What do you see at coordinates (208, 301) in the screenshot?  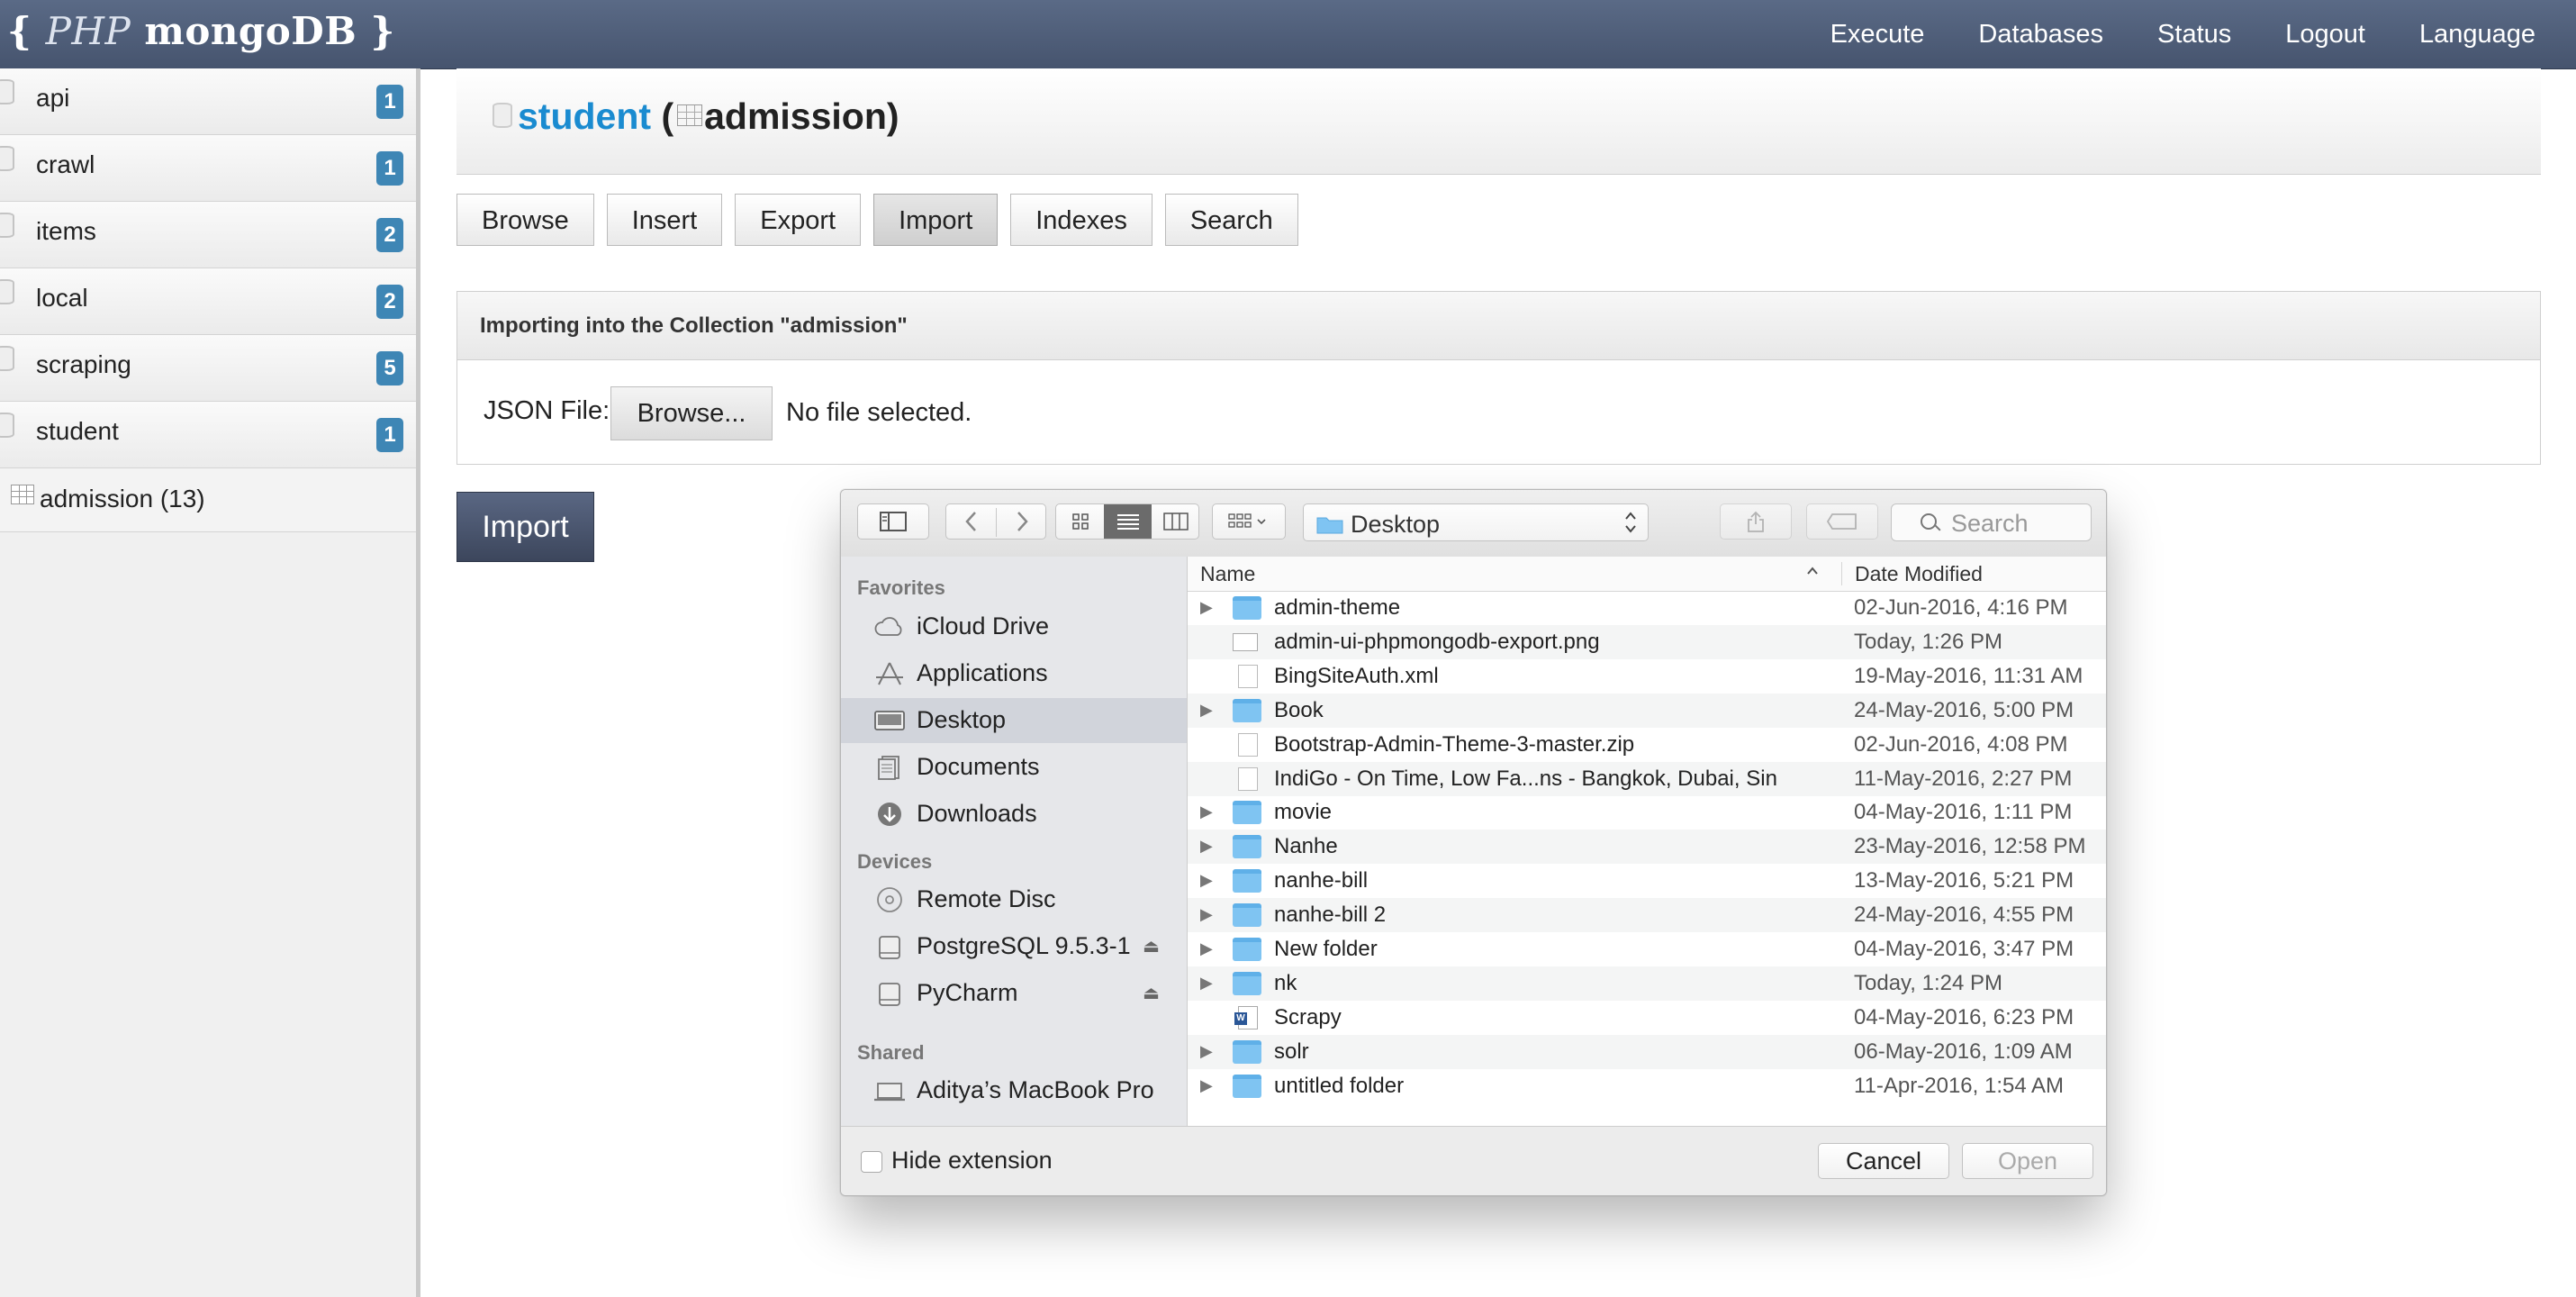 I see `sidebar-db-local: local 2` at bounding box center [208, 301].